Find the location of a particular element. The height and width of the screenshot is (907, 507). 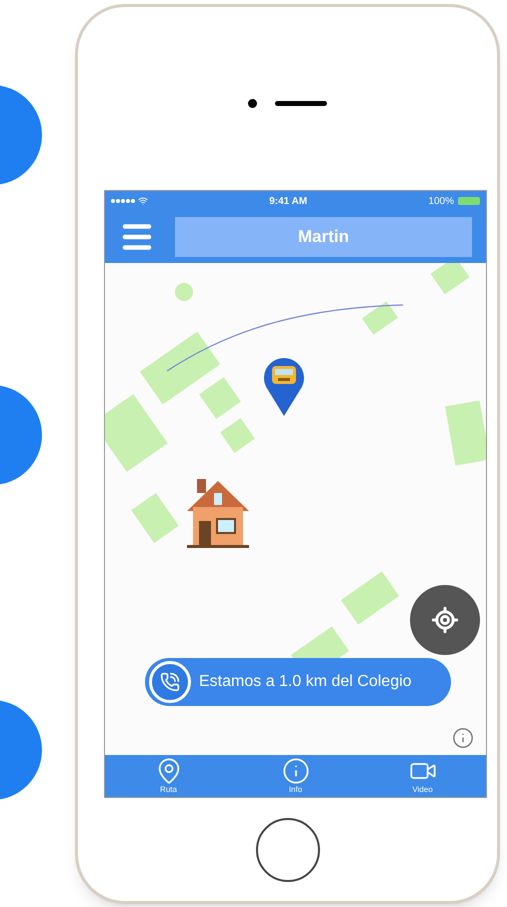

wifi-icon is located at coordinates (143, 201).